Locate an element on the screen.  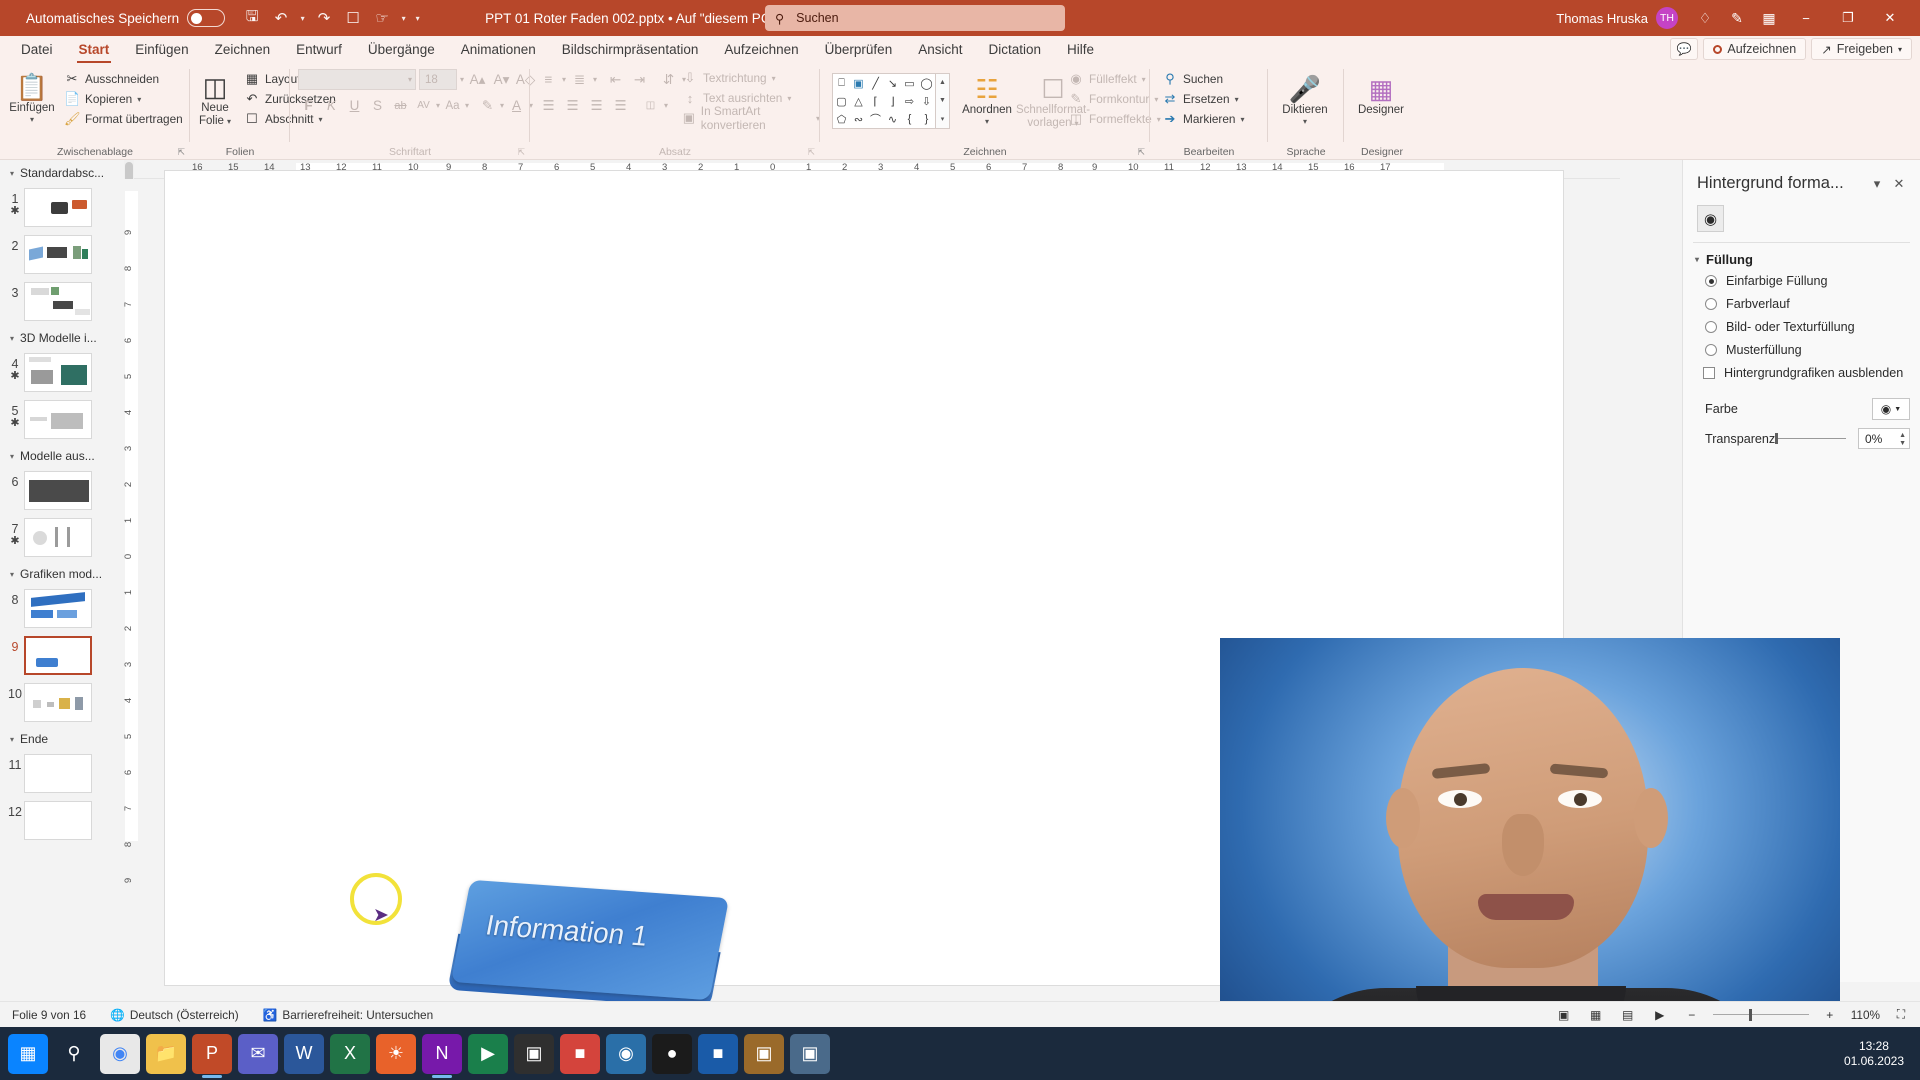
gallery-more-icon: ▾ is located at coordinates (943, 119).